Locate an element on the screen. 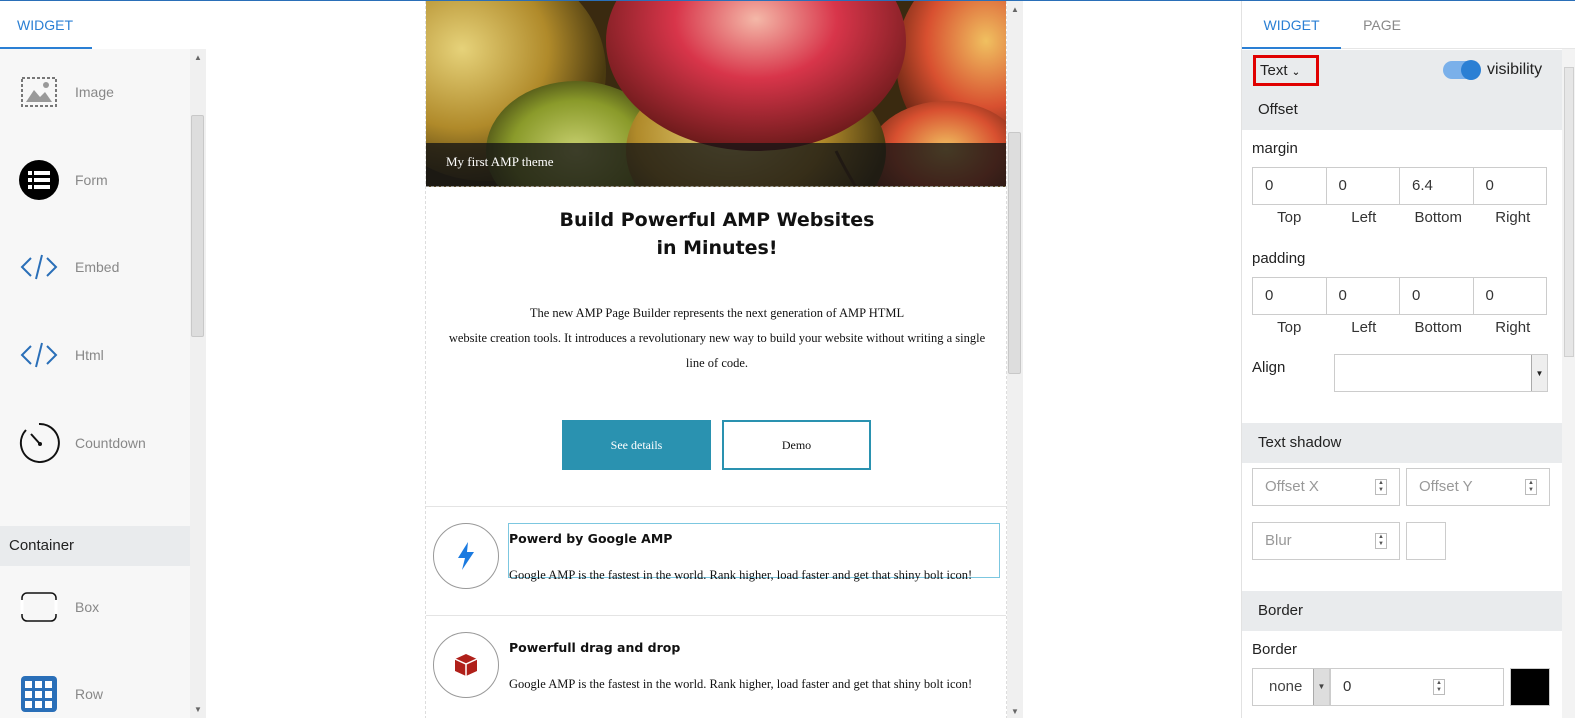  widget-label: Embed is located at coordinates (97, 267).